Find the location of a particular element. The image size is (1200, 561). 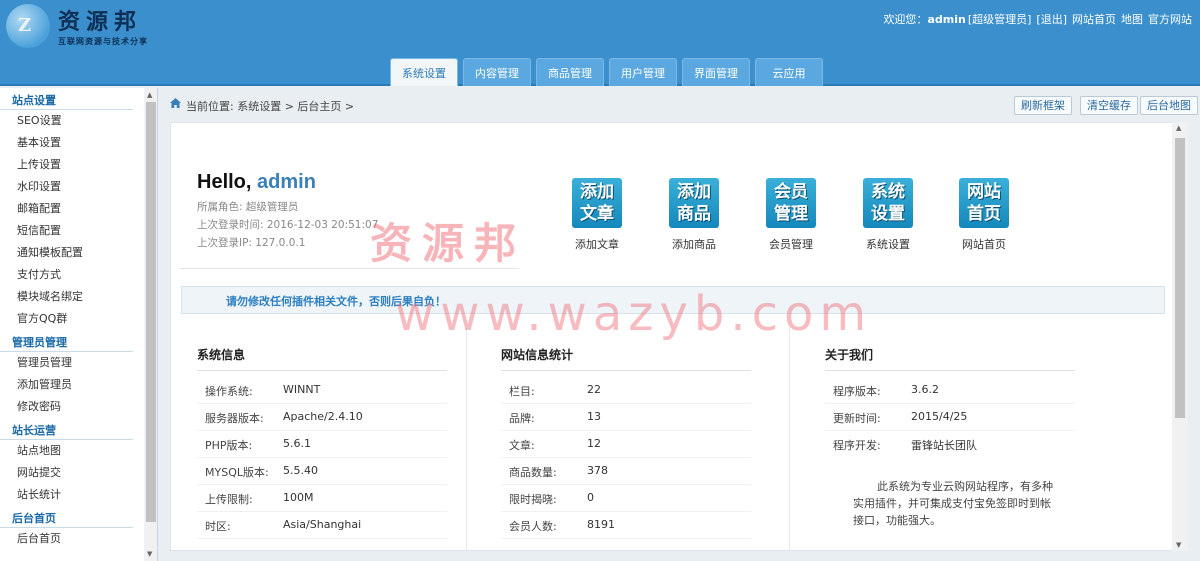

site-stats-title: 网站信息统计 is located at coordinates (537, 355).